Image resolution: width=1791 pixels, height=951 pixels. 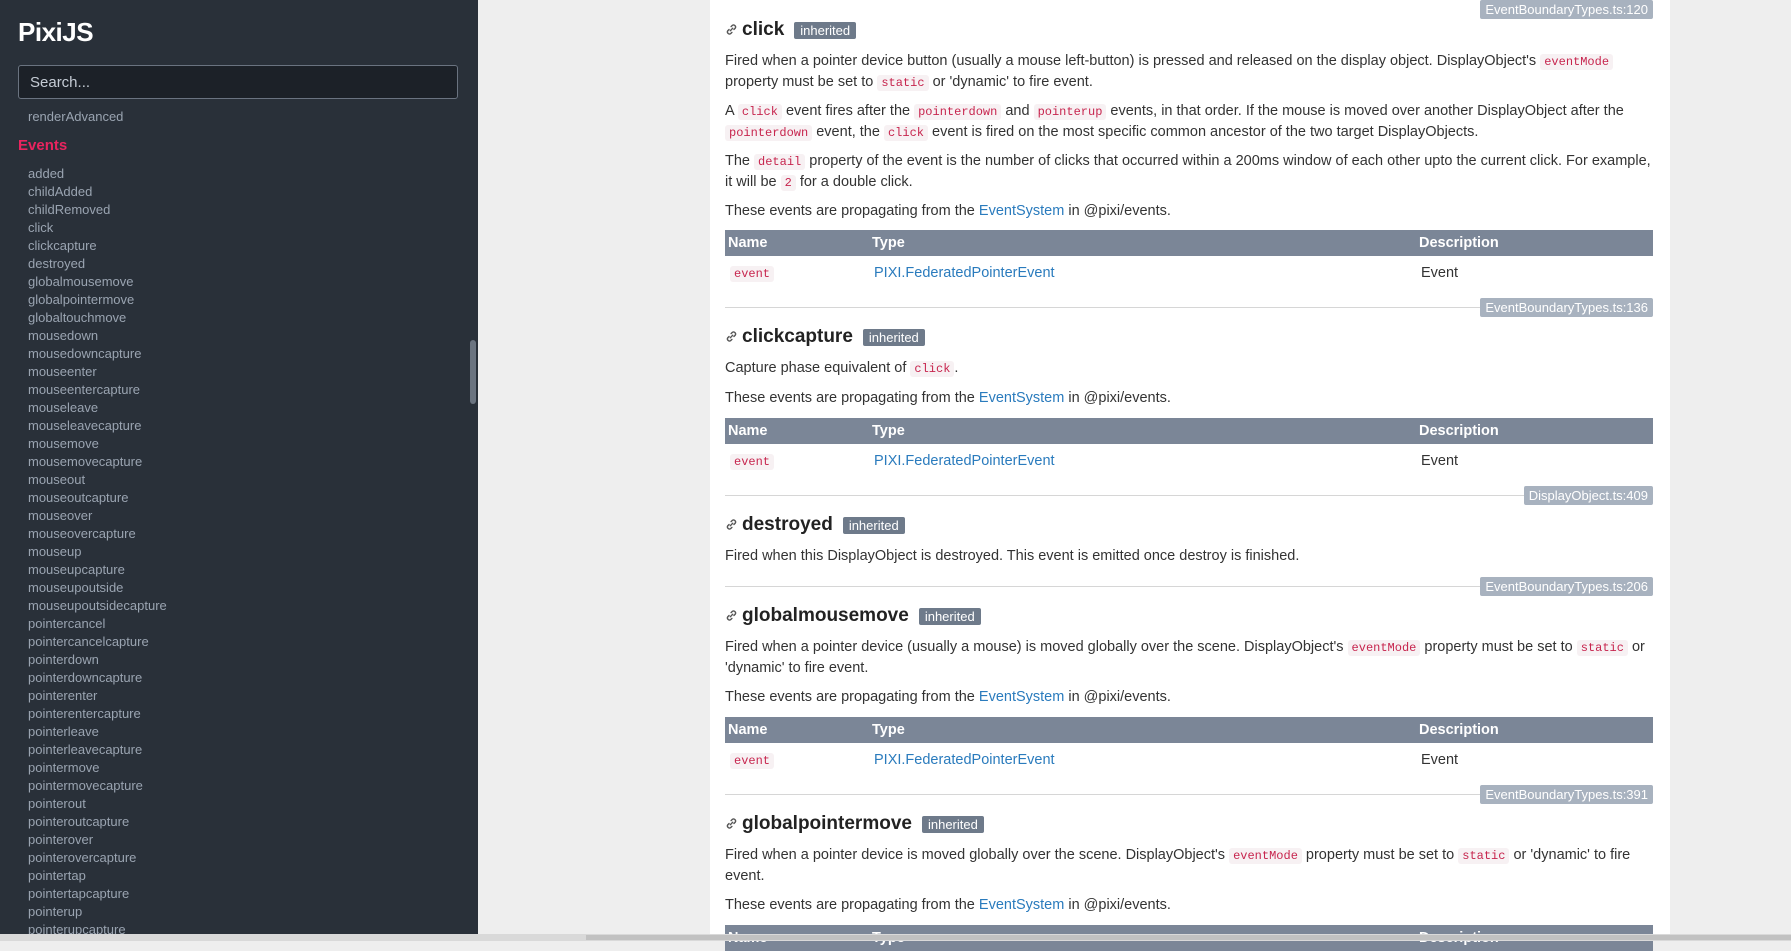 What do you see at coordinates (787, 524) in the screenshot?
I see `member-title: destroyed` at bounding box center [787, 524].